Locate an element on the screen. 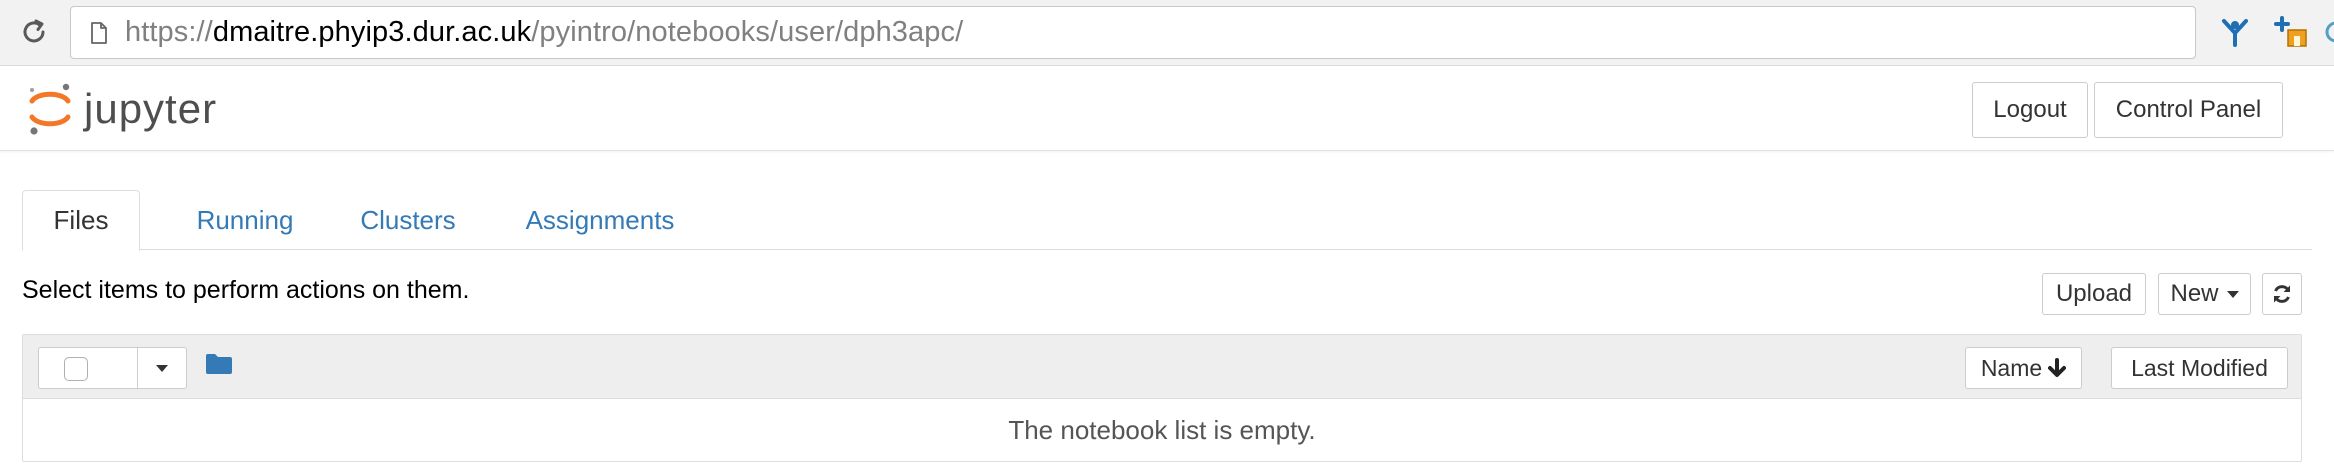  url-path: /pyintro/notebooks/user/dph3apc/ is located at coordinates (747, 32).